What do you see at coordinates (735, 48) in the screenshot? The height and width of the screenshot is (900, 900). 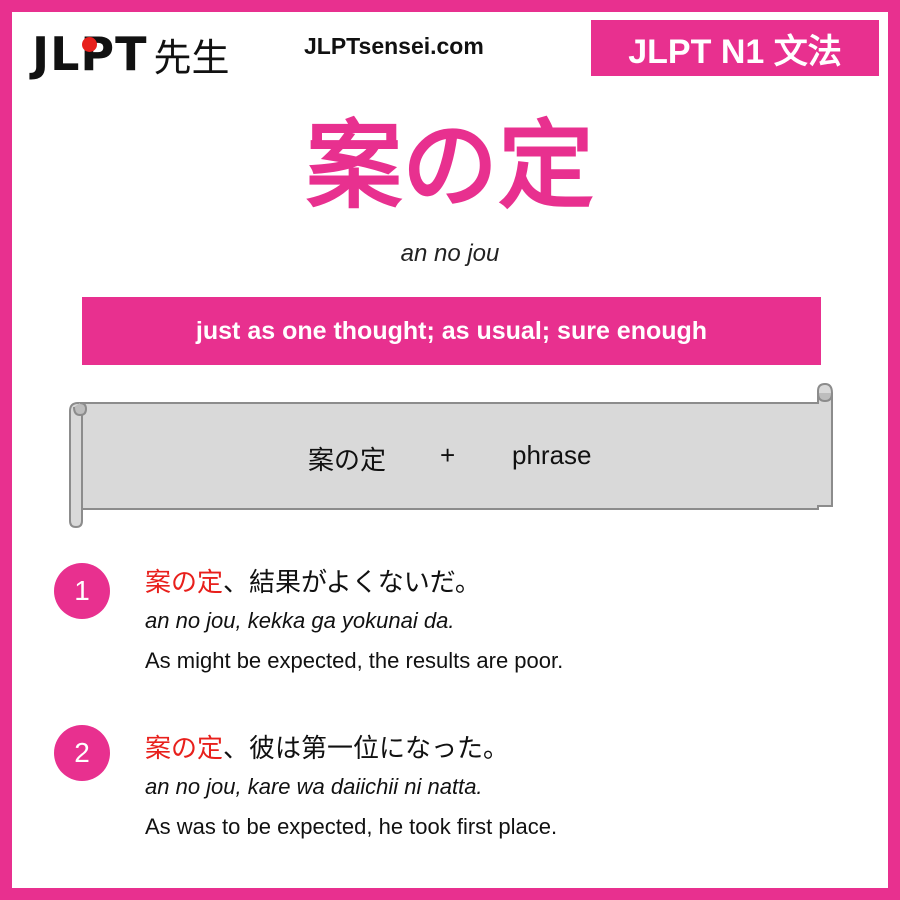 I see `level-badge: JLPT N1 文法` at bounding box center [735, 48].